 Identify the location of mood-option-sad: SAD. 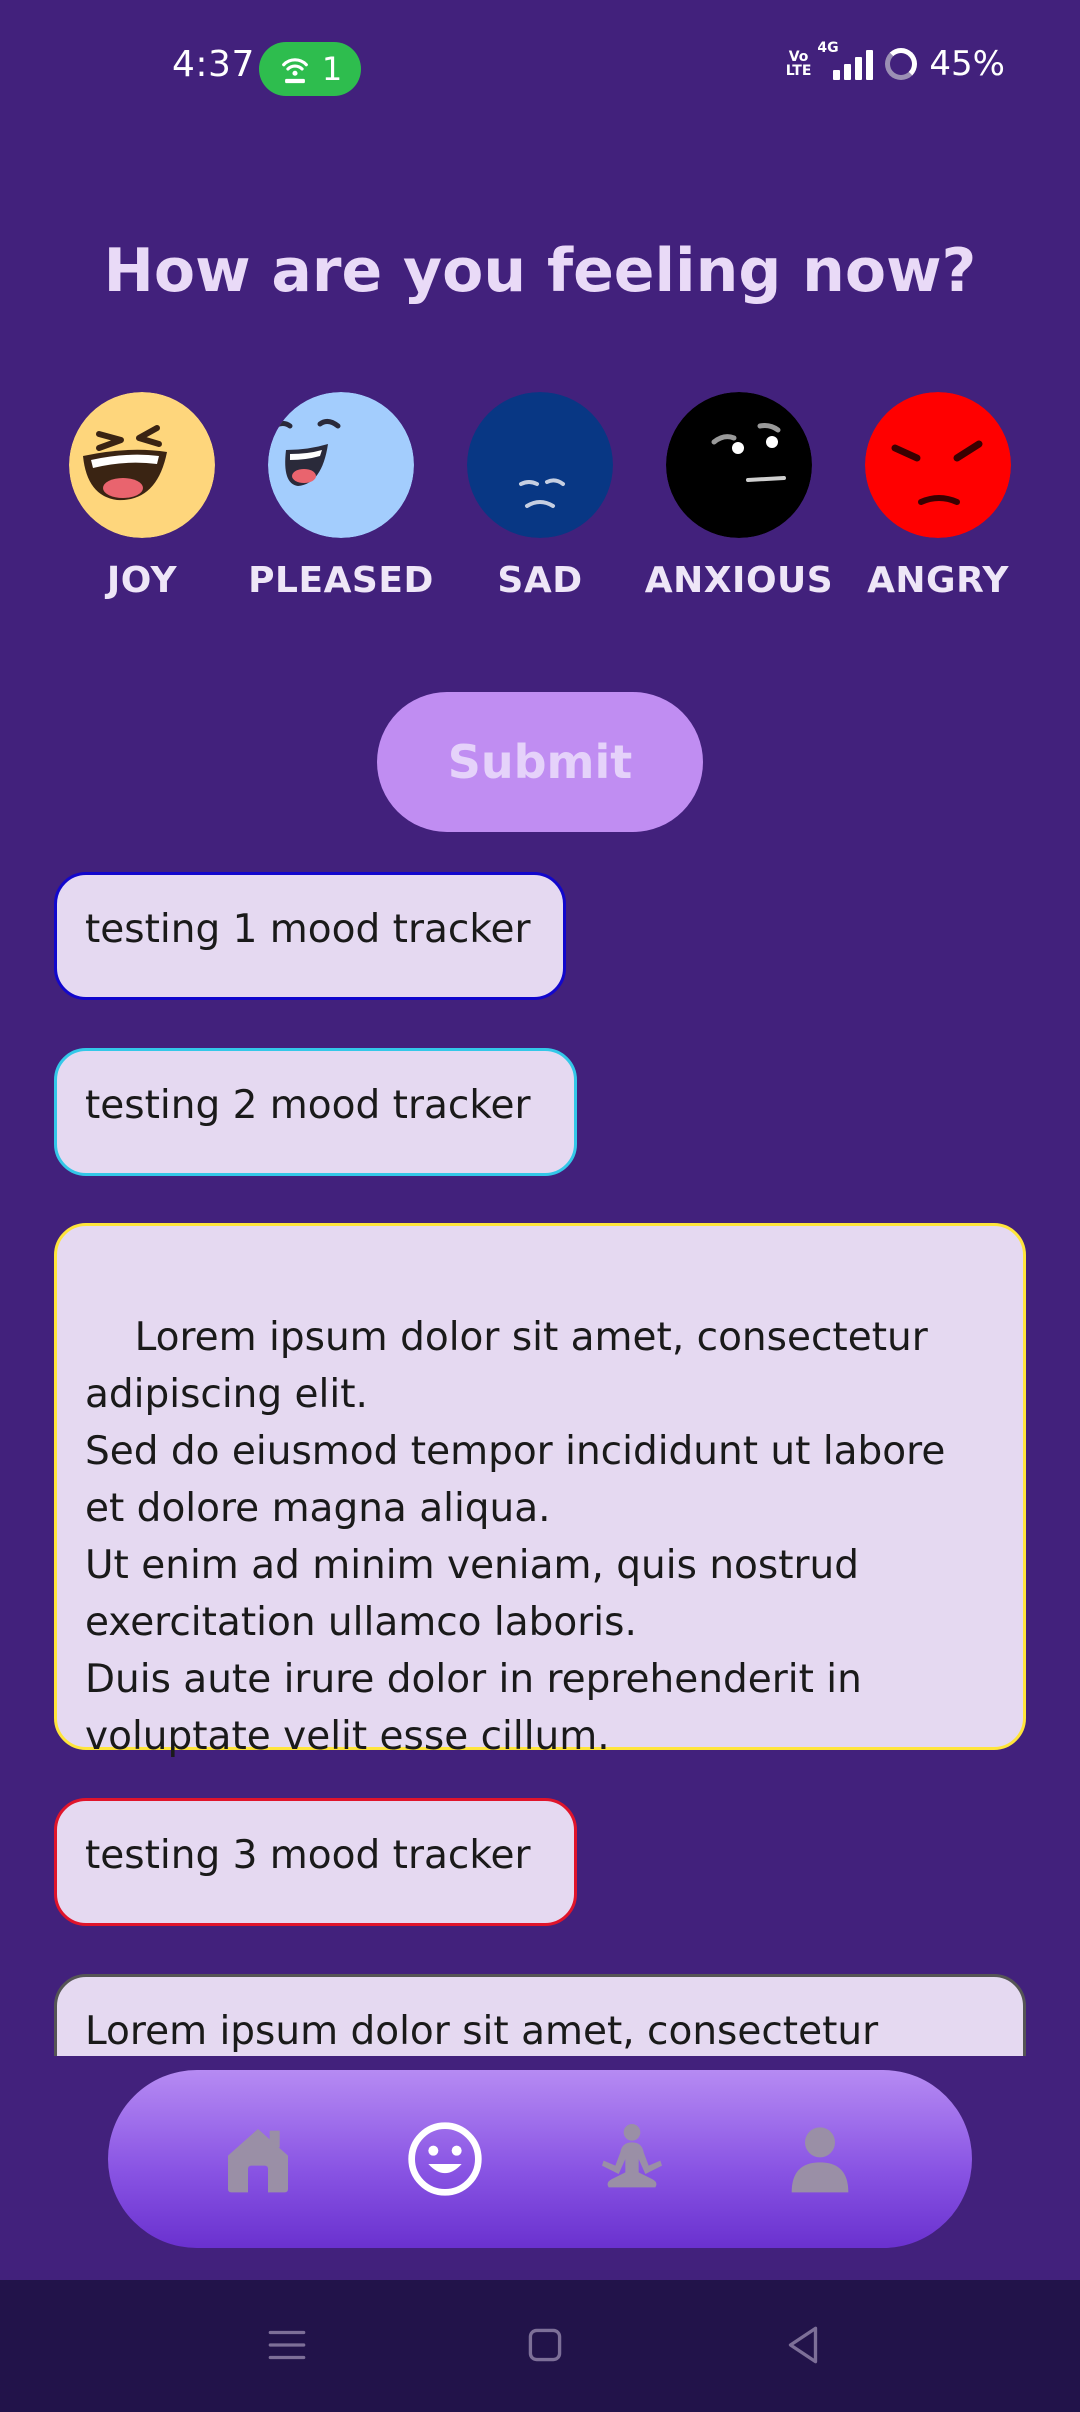
(540, 496).